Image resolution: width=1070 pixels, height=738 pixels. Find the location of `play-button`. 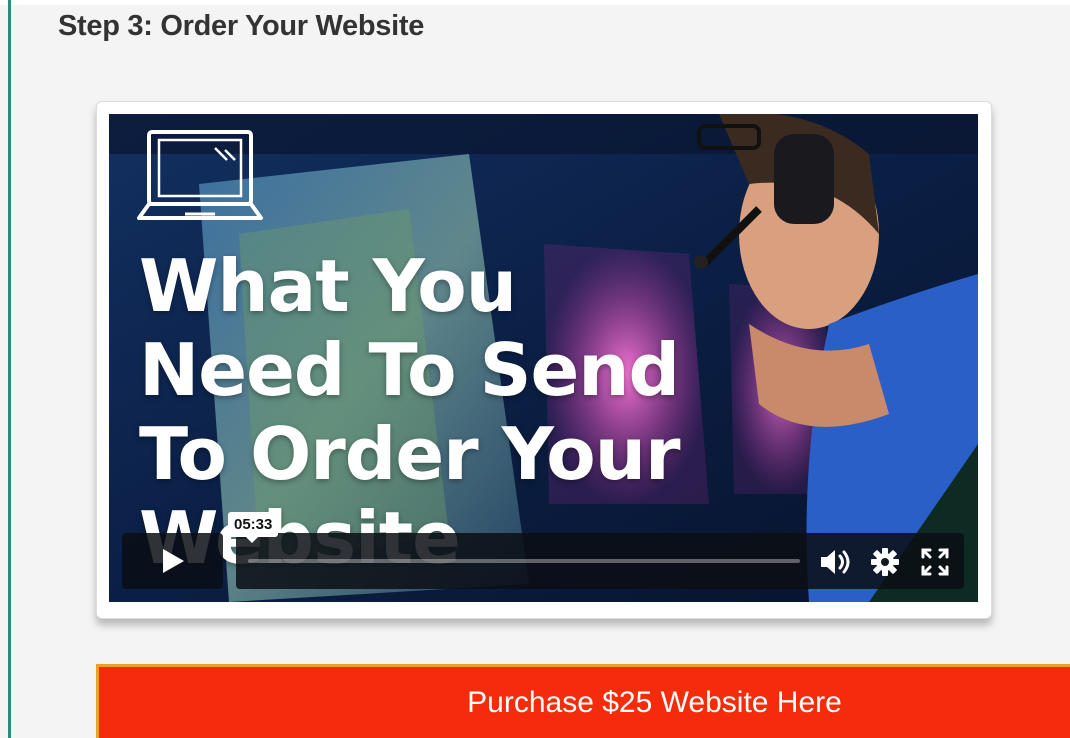

play-button is located at coordinates (172, 561).